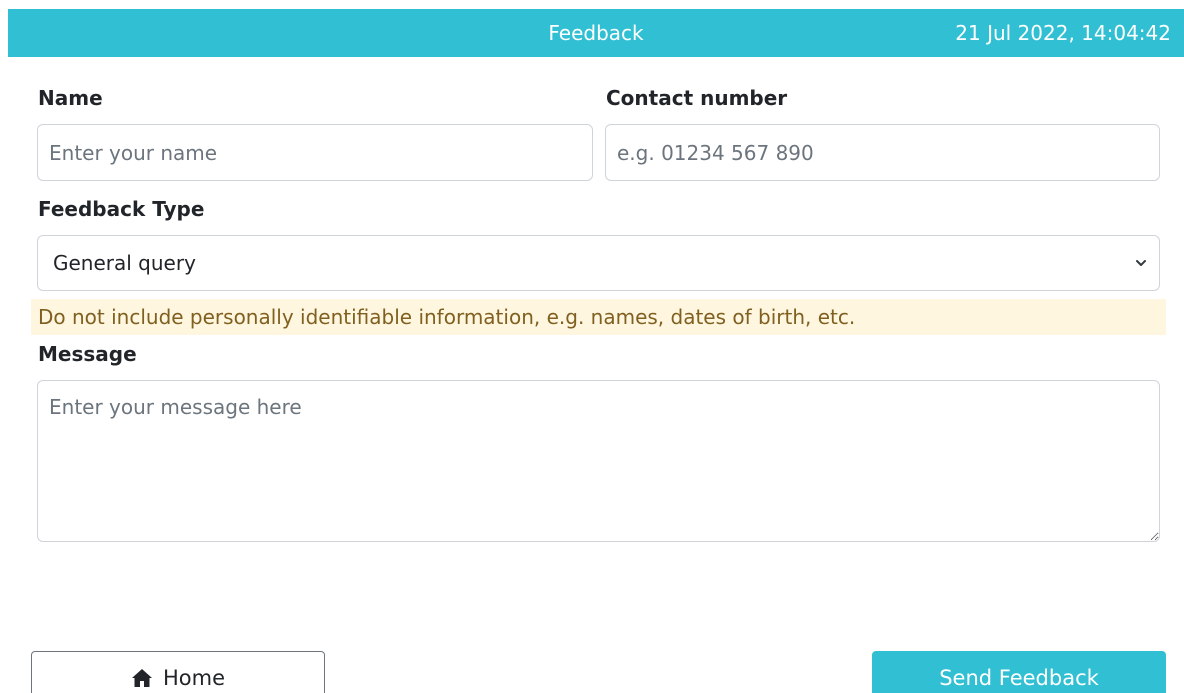  What do you see at coordinates (596, 33) in the screenshot?
I see `header-bar: Feedback 21 Jul 2022, 14:04:42` at bounding box center [596, 33].